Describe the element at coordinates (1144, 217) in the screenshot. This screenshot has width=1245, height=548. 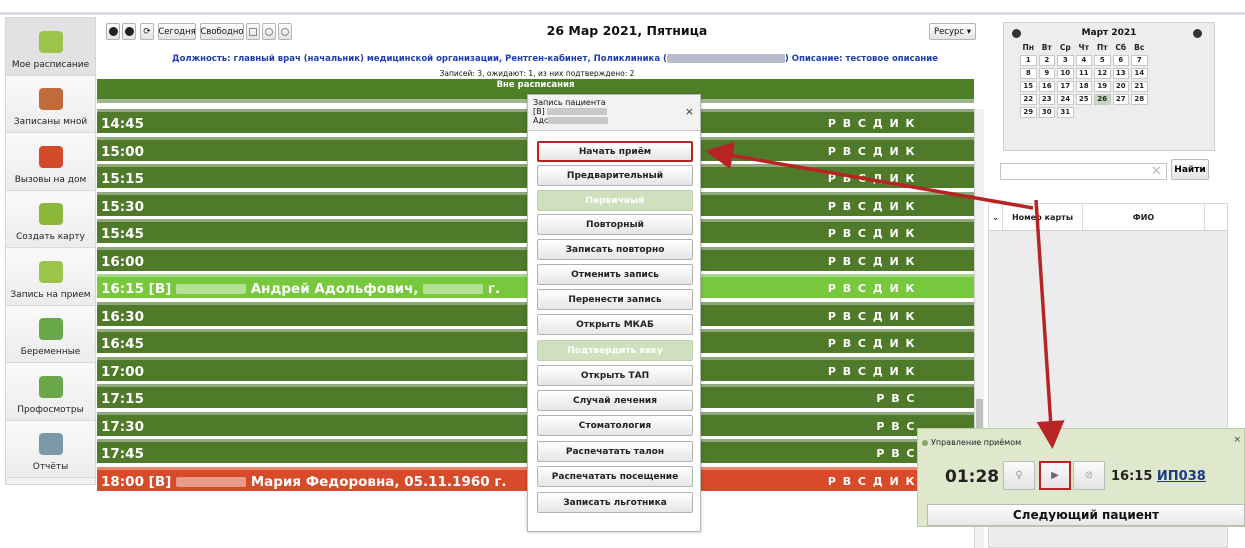
I see `col-full-name: ФИО` at that location.